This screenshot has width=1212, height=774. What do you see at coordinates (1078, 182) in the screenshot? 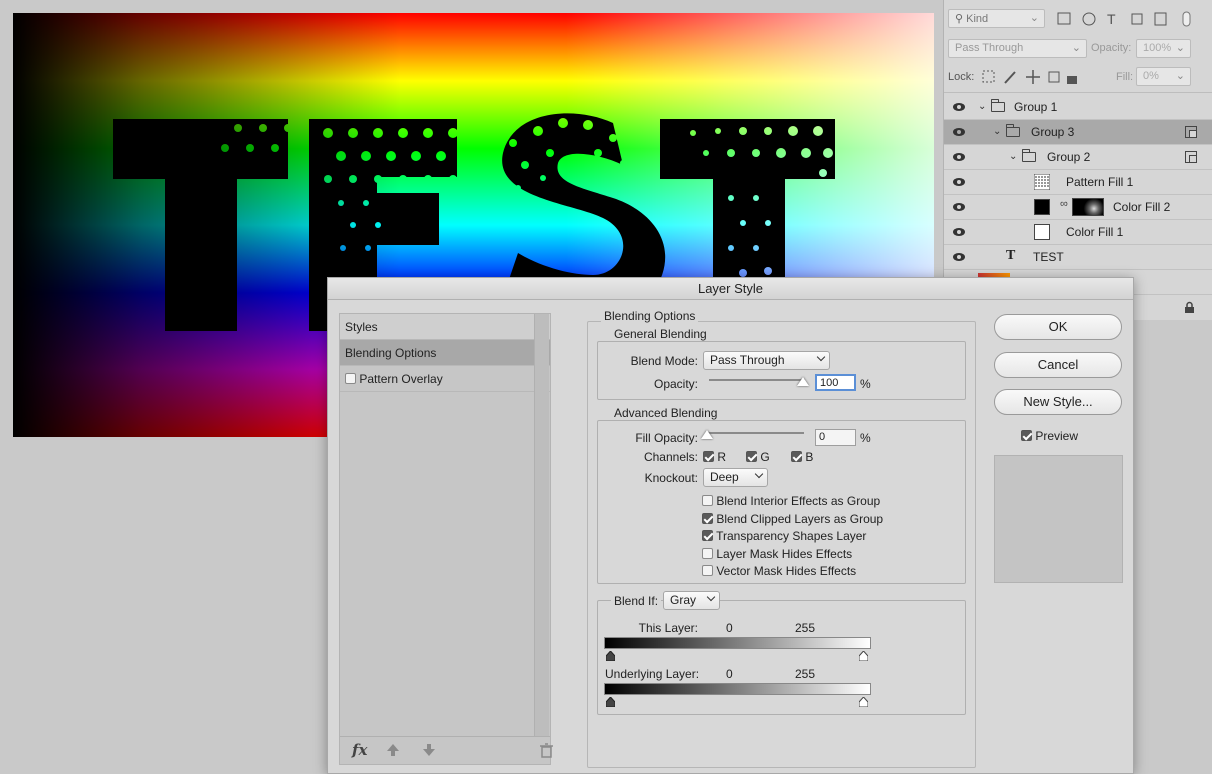
I see `layer-row-pattern-fill-1: Pattern Fill 1` at bounding box center [1078, 182].